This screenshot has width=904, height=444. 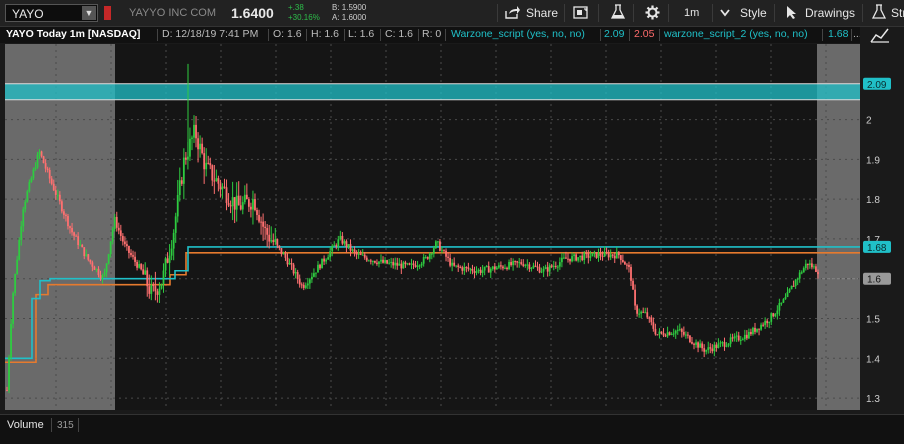 What do you see at coordinates (873, 200) in the screenshot?
I see `y-tick-label: 1.8` at bounding box center [873, 200].